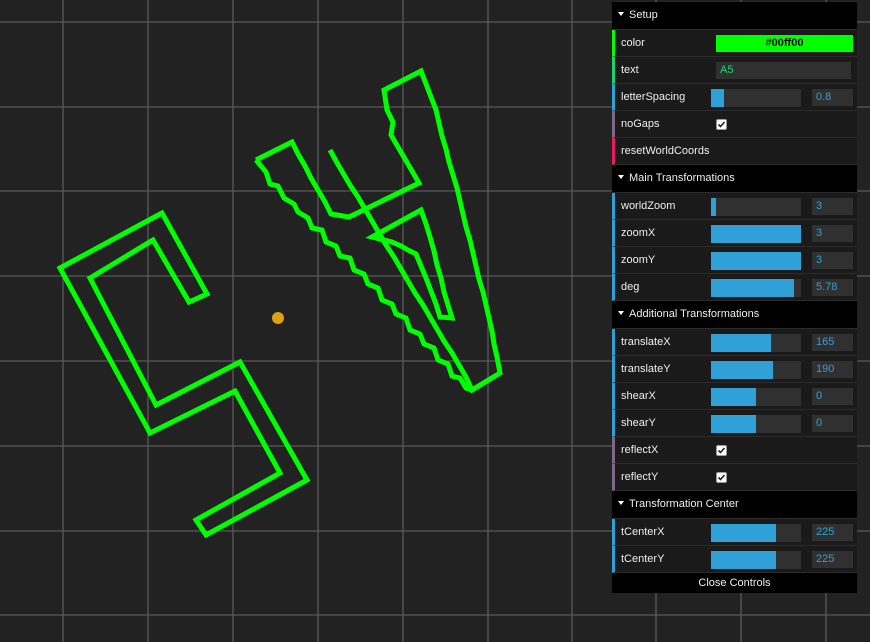 The image size is (870, 642). What do you see at coordinates (832, 559) in the screenshot?
I see `tcentery-input: 225` at bounding box center [832, 559].